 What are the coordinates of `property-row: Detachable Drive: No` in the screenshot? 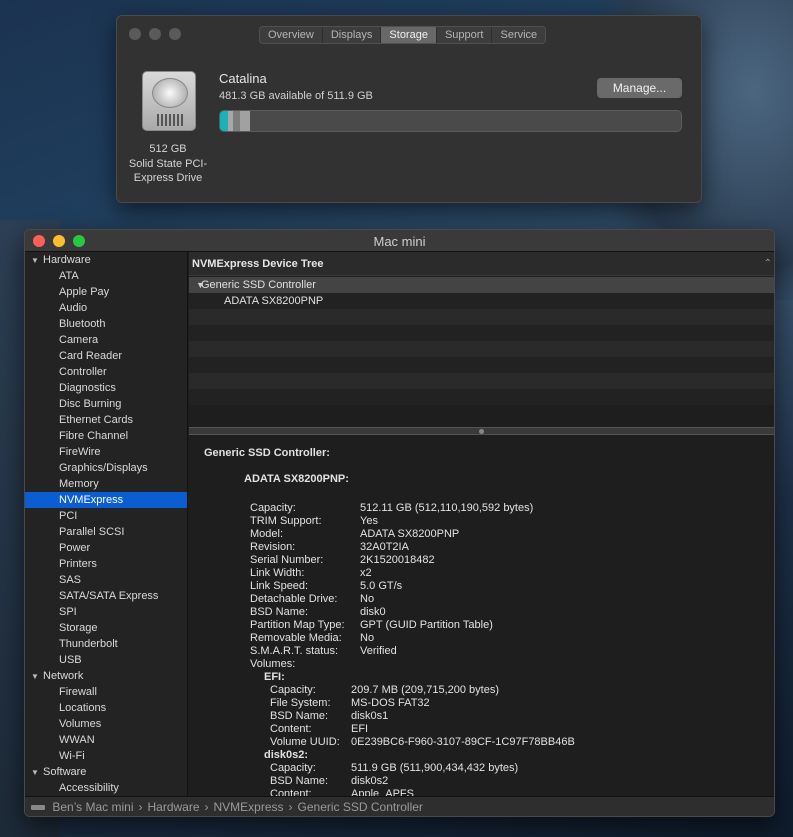 It's located at (312, 599).